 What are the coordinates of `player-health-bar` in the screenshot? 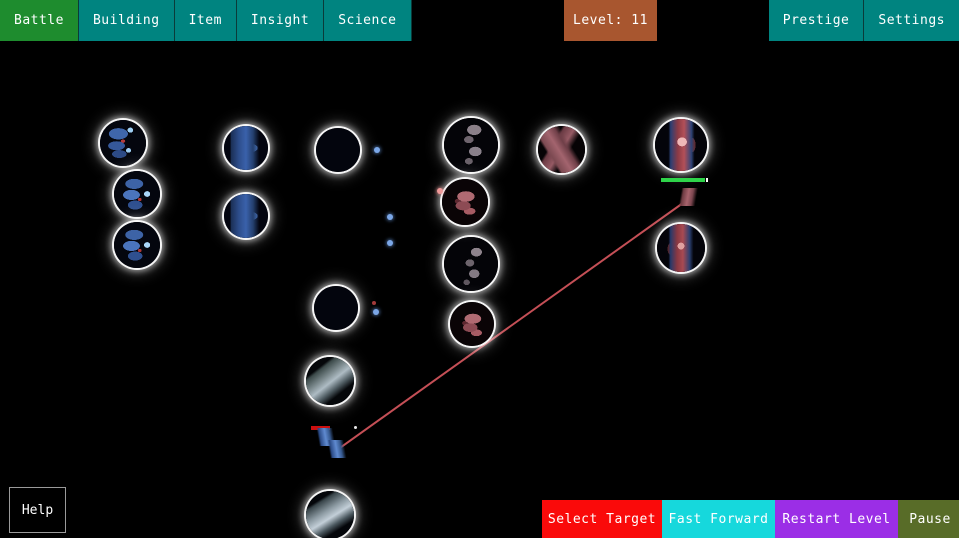 It's located at (320, 428).